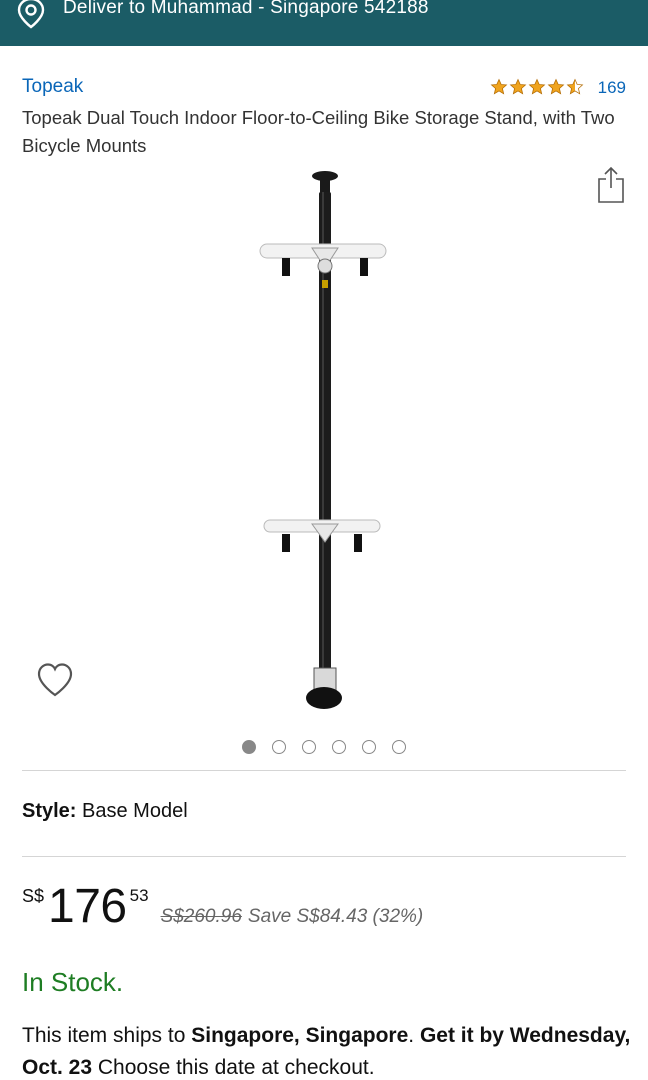  What do you see at coordinates (325, 442) in the screenshot?
I see `product-image` at bounding box center [325, 442].